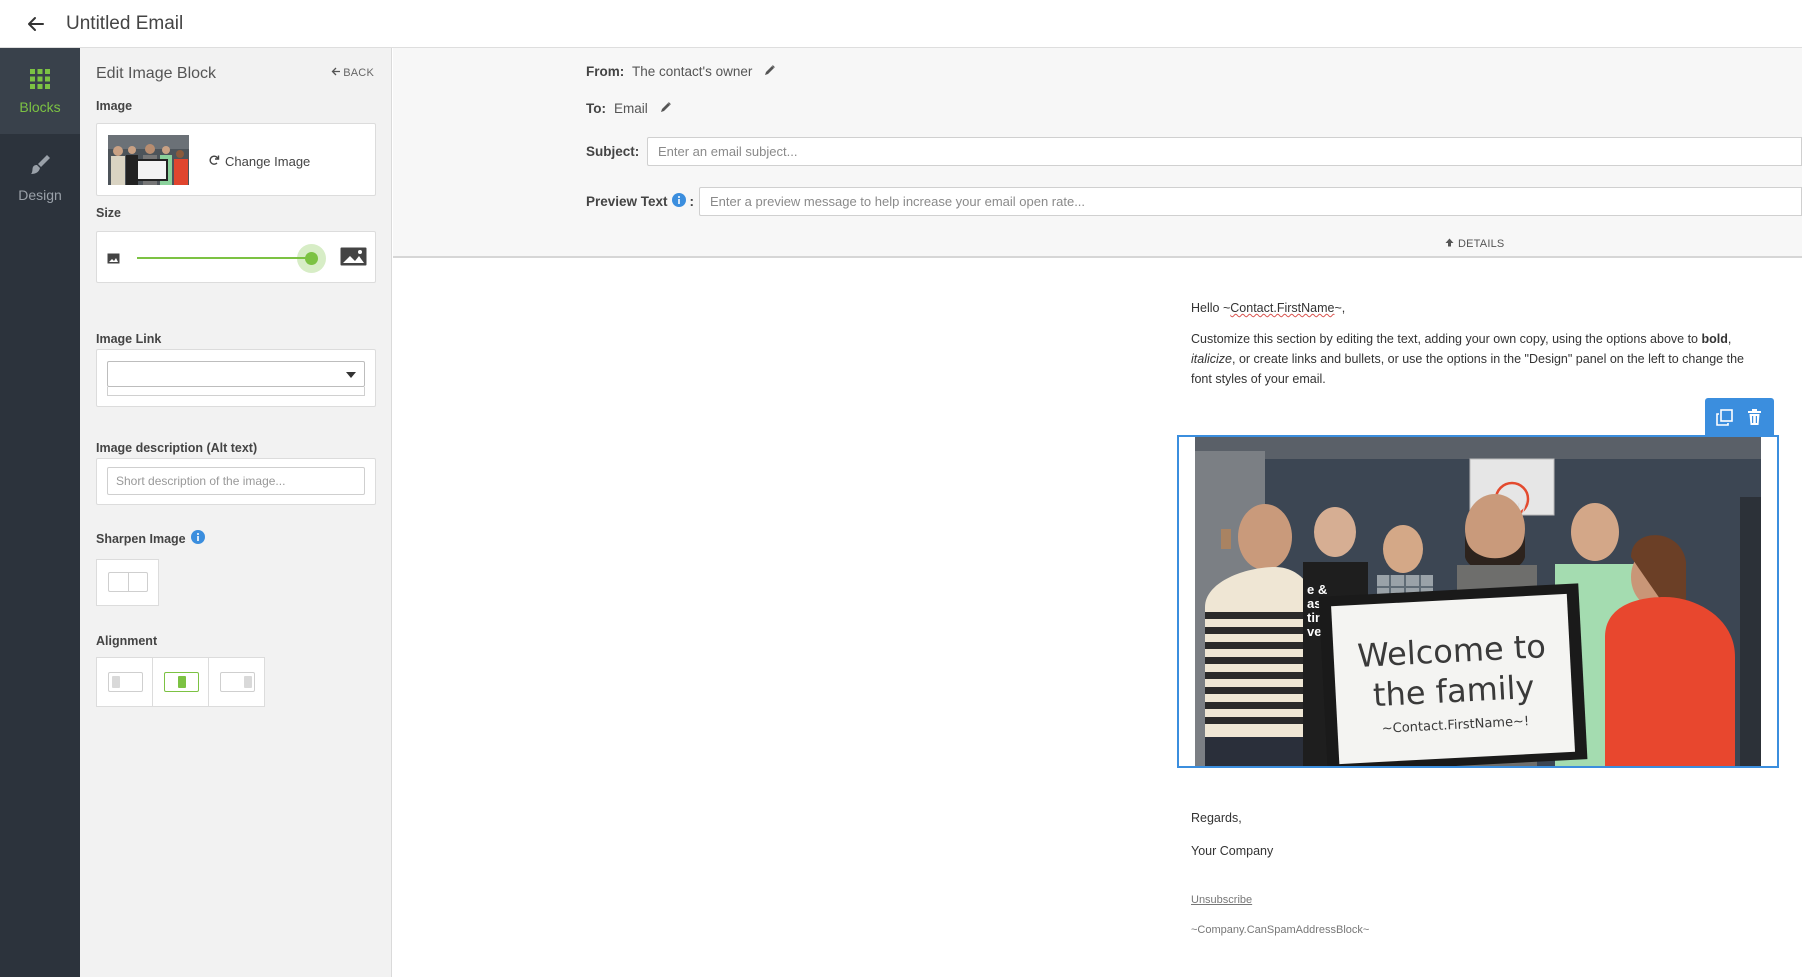 This screenshot has width=1802, height=977. Describe the element at coordinates (127, 641) in the screenshot. I see `alignment-label: Alignment` at that location.